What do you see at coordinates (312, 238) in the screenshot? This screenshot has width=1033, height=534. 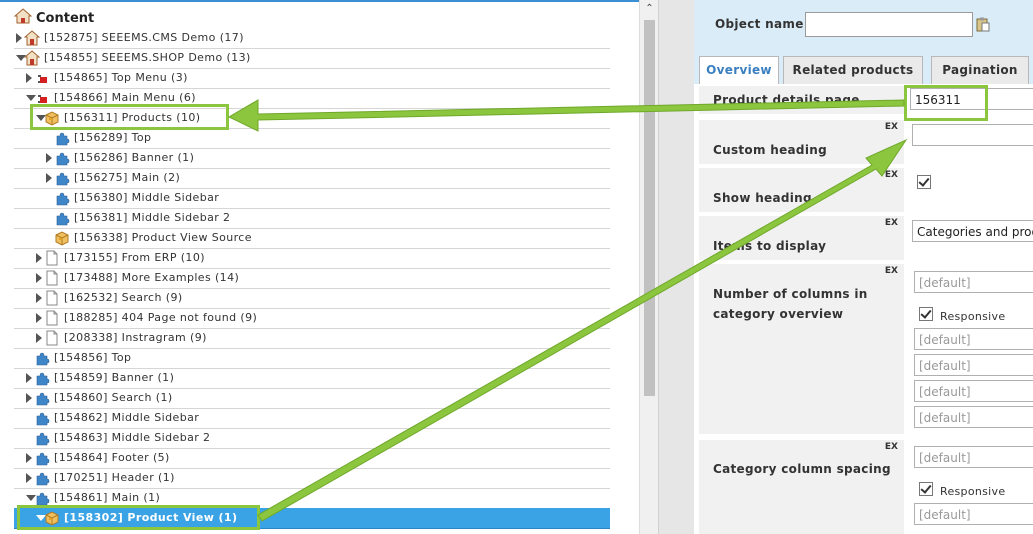 I see `tree-row: [156338] Product View Source` at bounding box center [312, 238].